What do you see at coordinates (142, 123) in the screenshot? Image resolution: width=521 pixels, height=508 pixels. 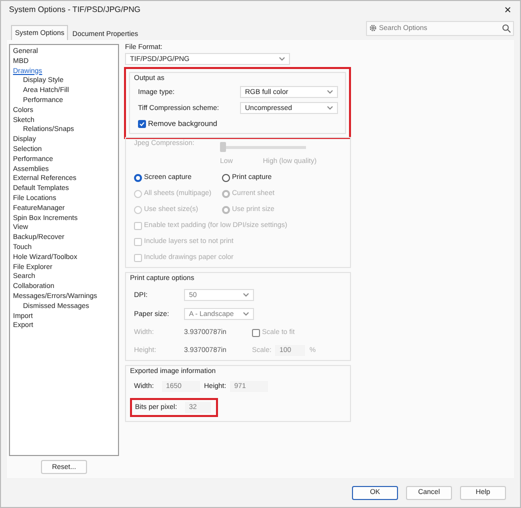 I see `checkmark-icon` at bounding box center [142, 123].